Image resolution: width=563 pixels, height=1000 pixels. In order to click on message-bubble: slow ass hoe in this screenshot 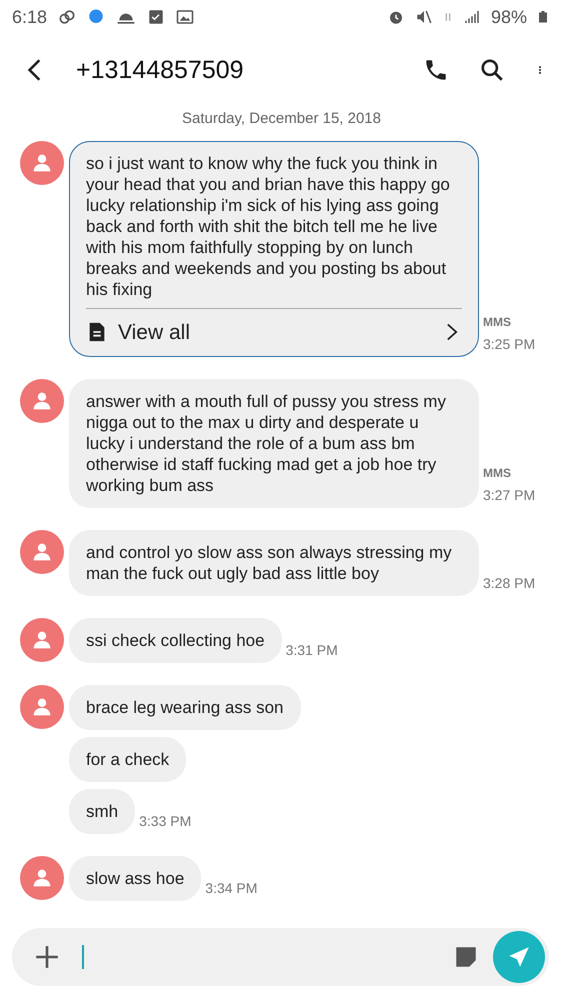, I will do `click(135, 878)`.